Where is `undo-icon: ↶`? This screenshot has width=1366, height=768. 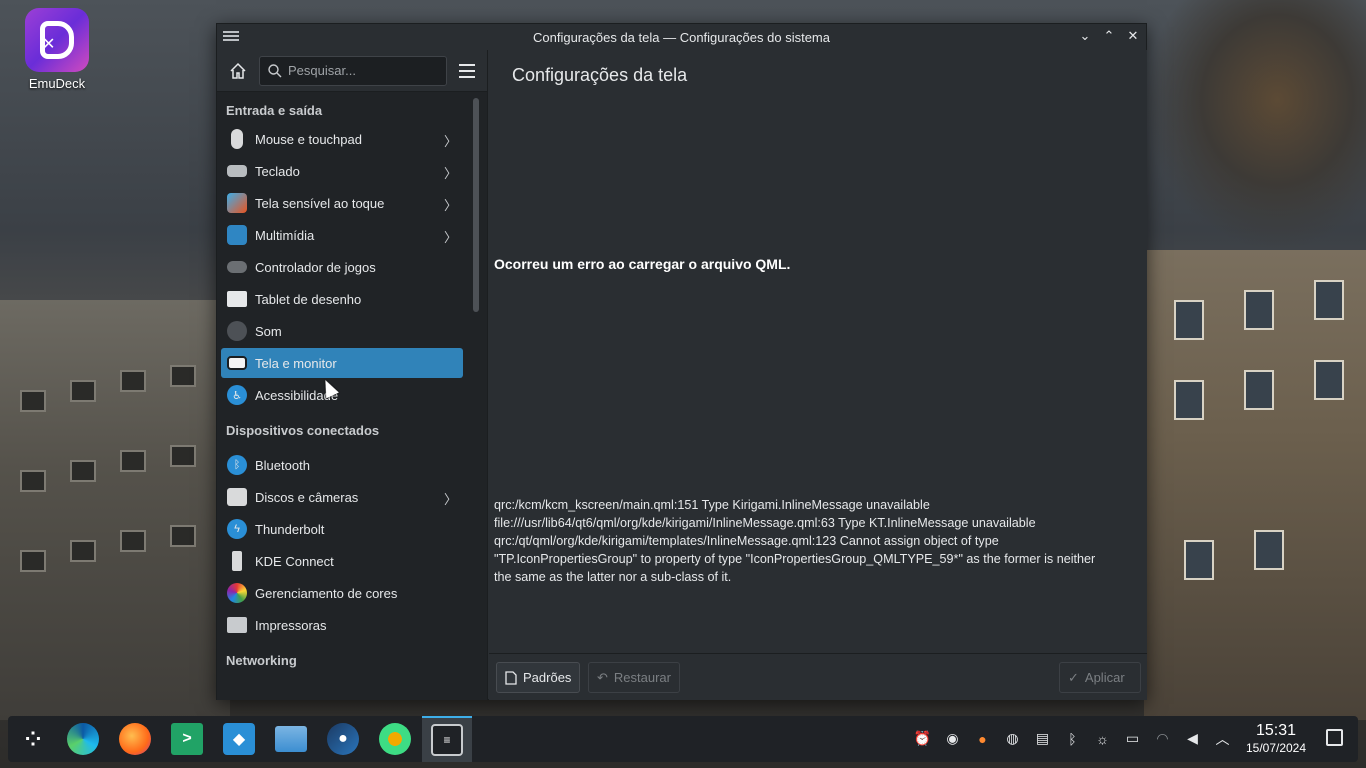 undo-icon: ↶ is located at coordinates (602, 677).